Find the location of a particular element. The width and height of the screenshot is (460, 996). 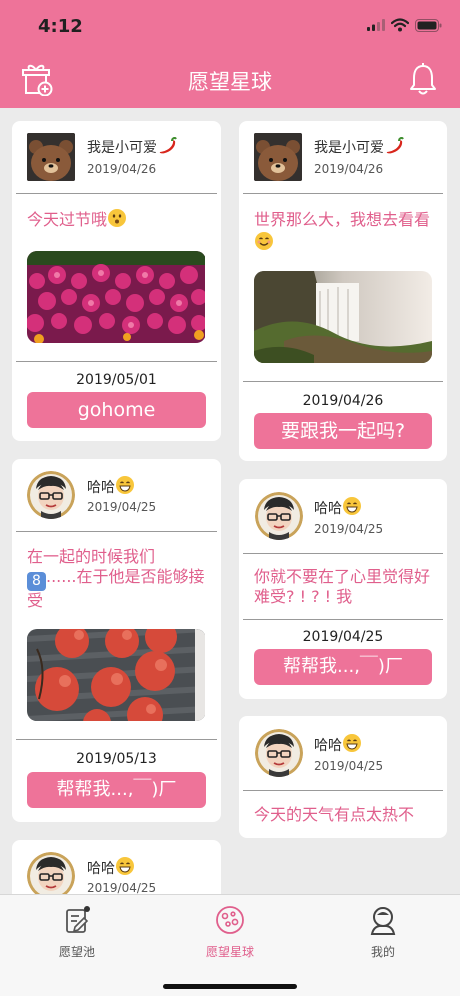

tab-wish-pool: 愿望池 is located at coordinates (77, 932).